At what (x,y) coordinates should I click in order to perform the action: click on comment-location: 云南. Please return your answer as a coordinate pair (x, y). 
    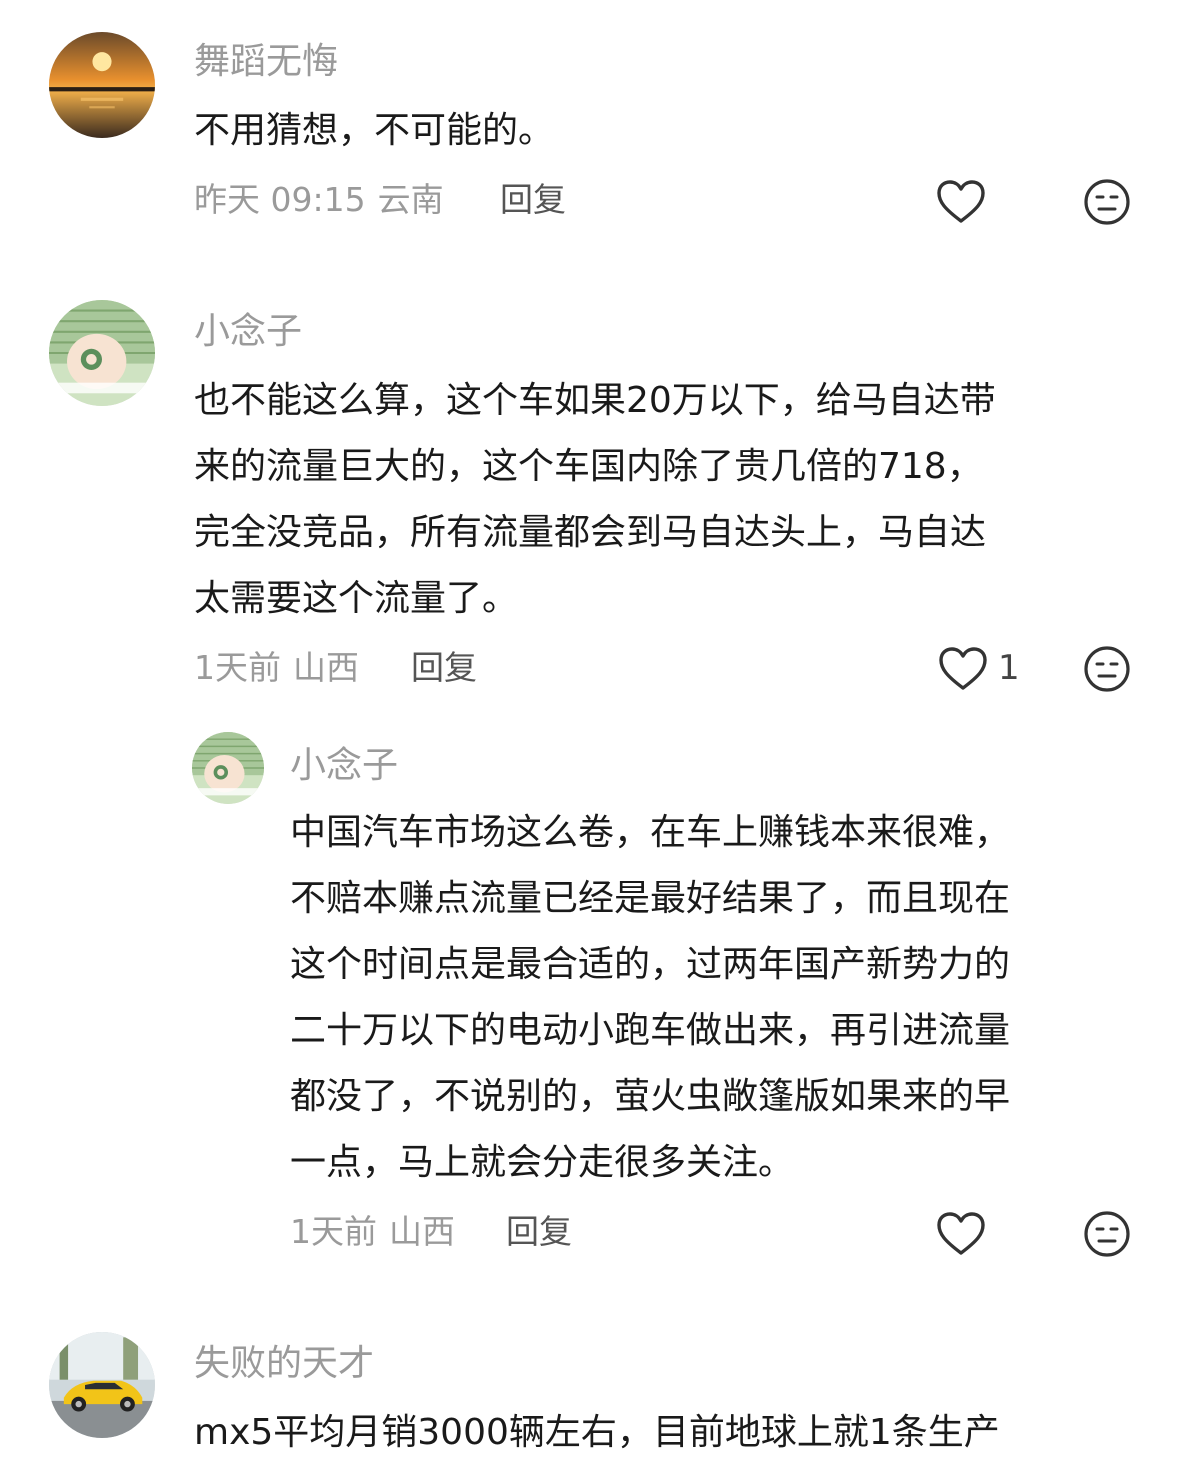
    Looking at the image, I should click on (410, 199).